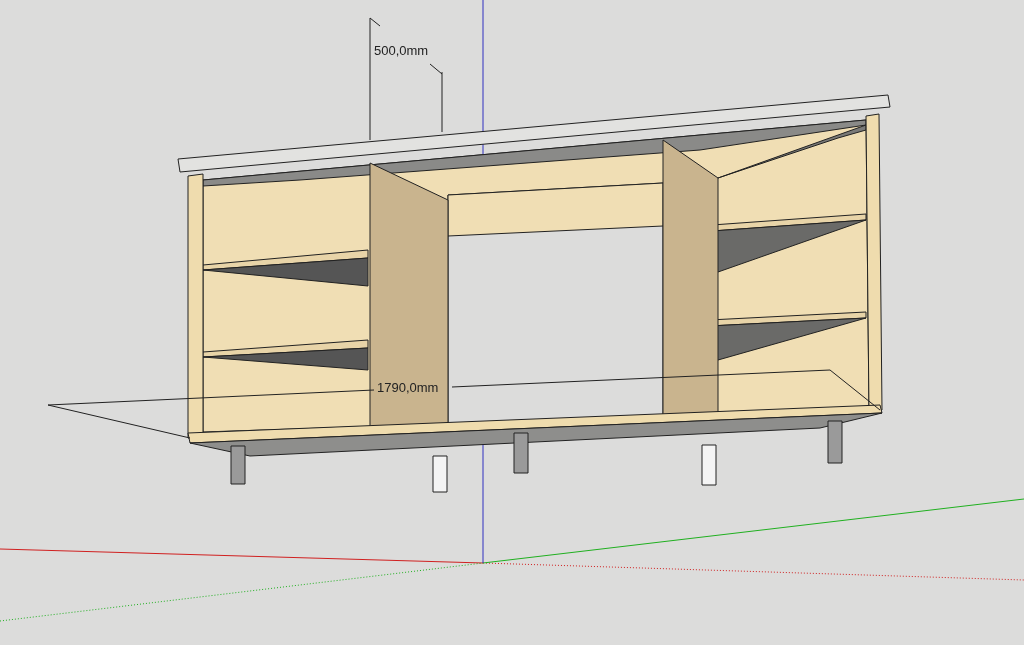  Describe the element at coordinates (408, 387) in the screenshot. I see `dimension-label: 1790,0mm` at that location.